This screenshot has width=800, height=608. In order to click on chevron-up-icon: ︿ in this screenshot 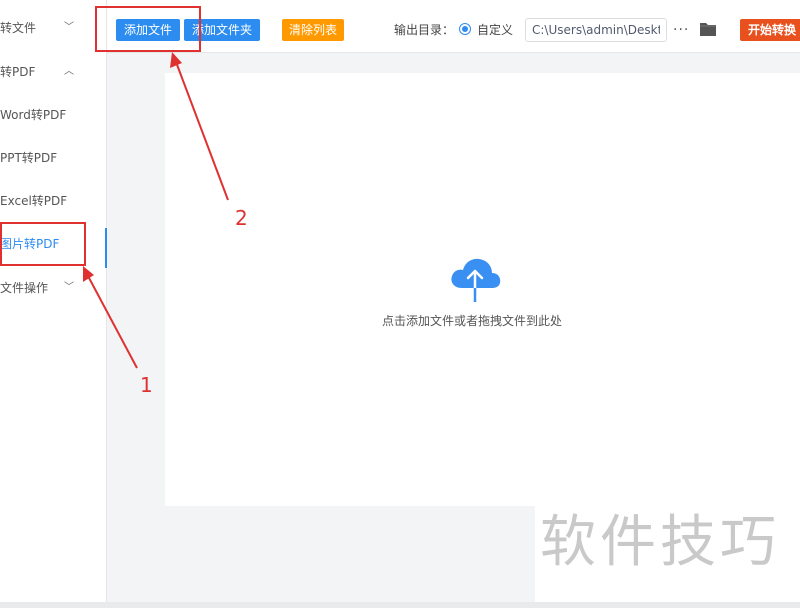, I will do `click(69, 71)`.